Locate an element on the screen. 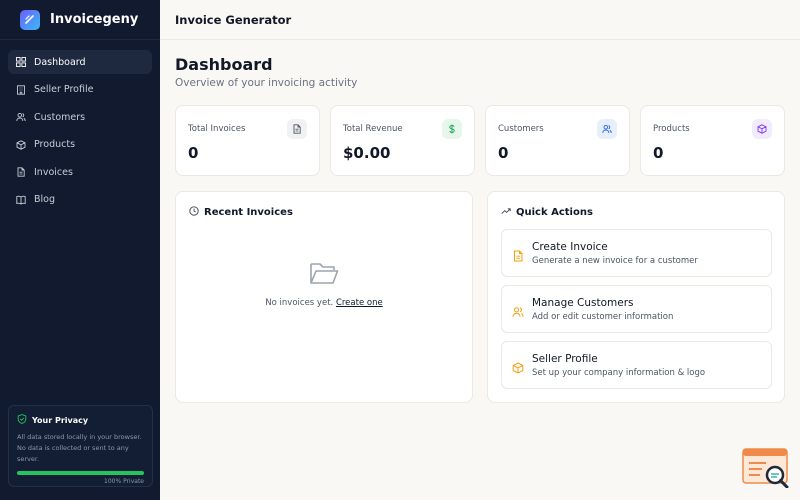  privacy-progress-fill is located at coordinates (80, 473).